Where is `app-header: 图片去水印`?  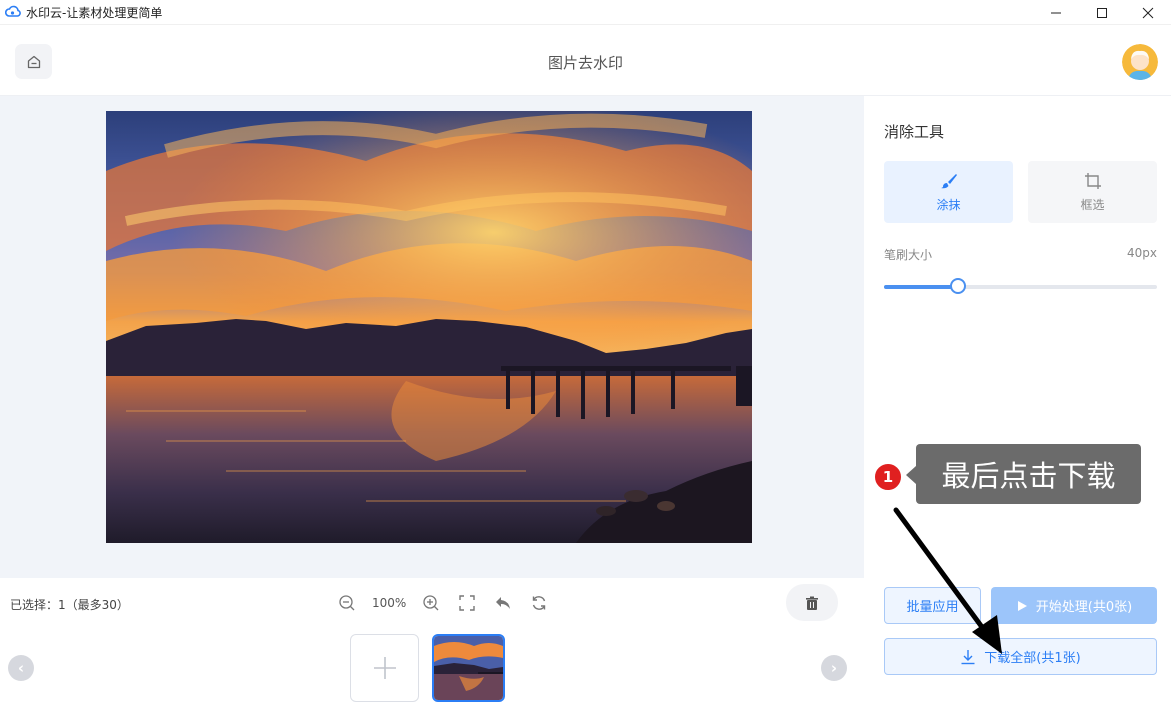
app-header: 图片去水印 is located at coordinates (585, 60).